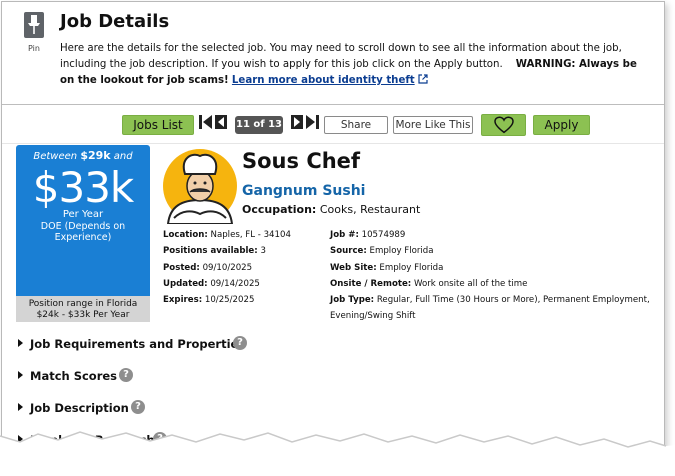  What do you see at coordinates (297, 122) in the screenshot?
I see `next-icon` at bounding box center [297, 122].